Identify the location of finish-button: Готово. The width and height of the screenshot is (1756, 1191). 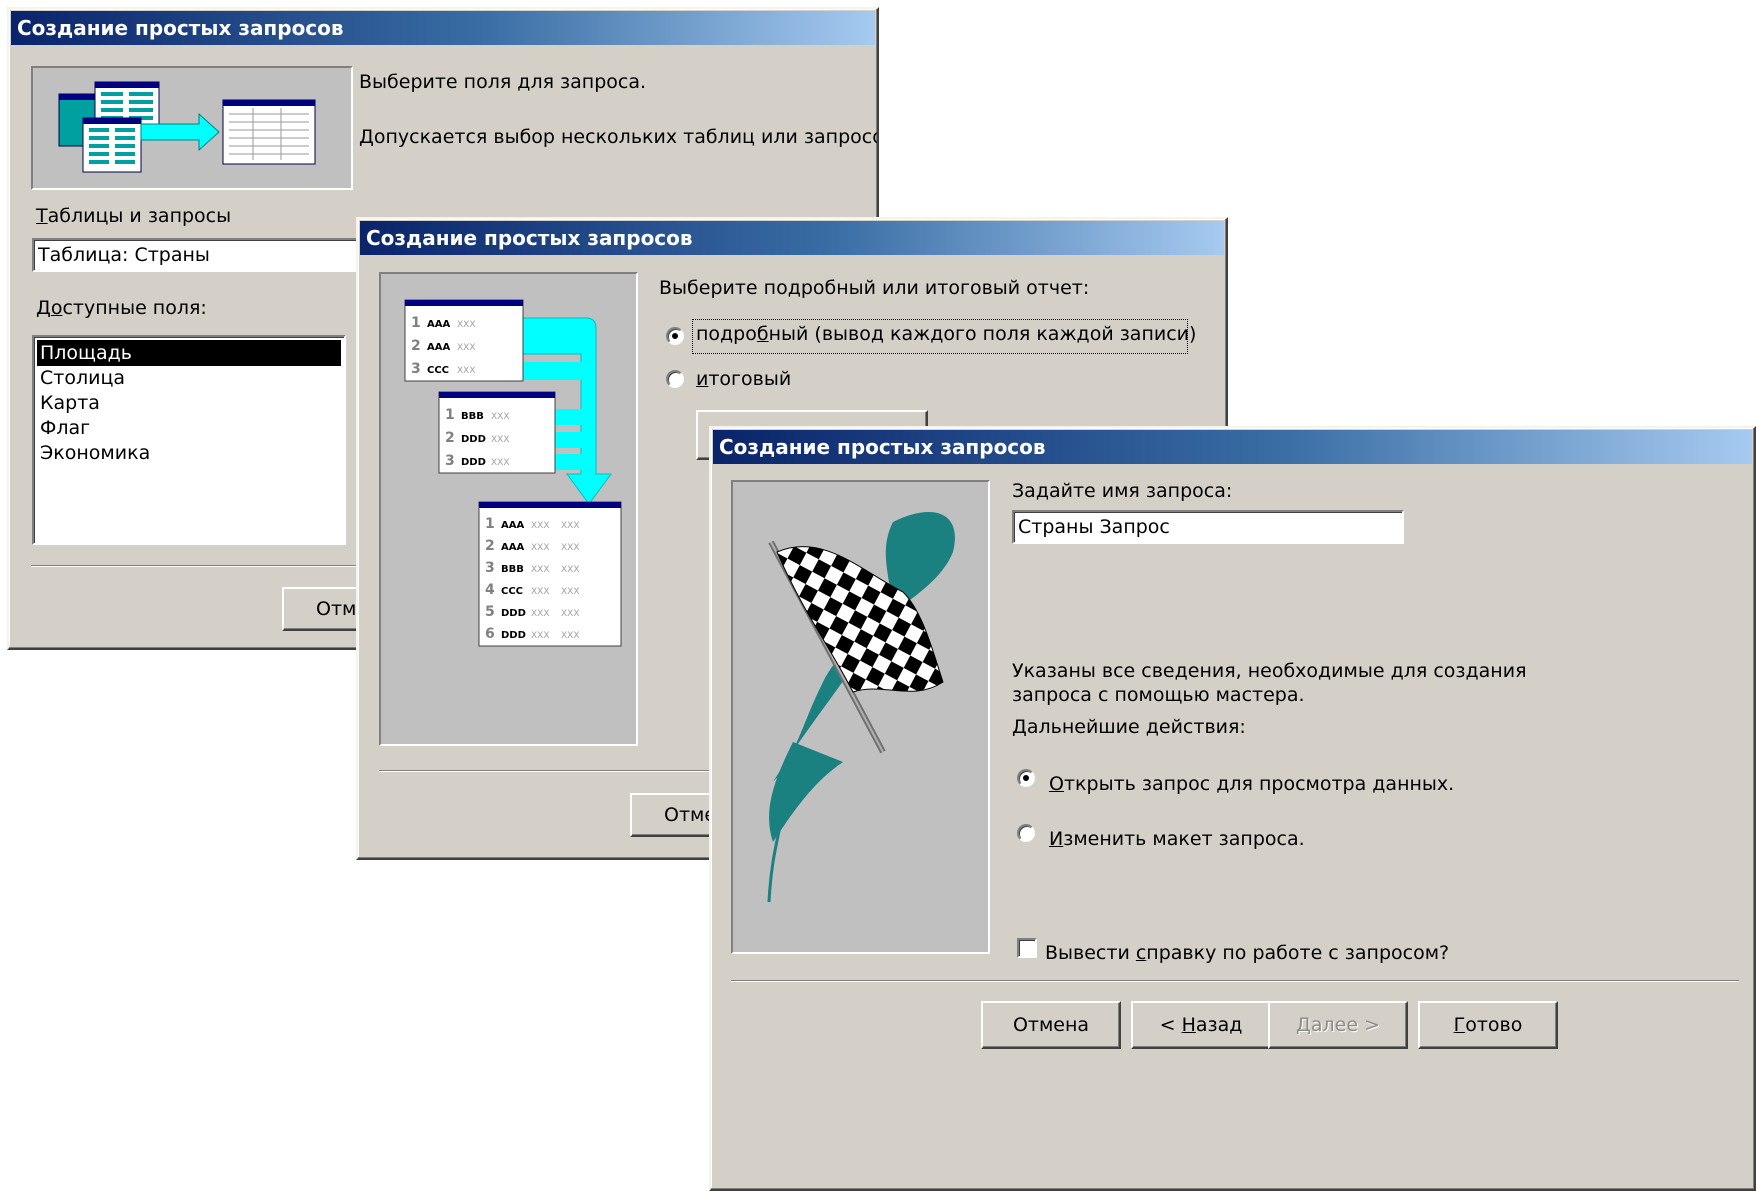
(1488, 1025).